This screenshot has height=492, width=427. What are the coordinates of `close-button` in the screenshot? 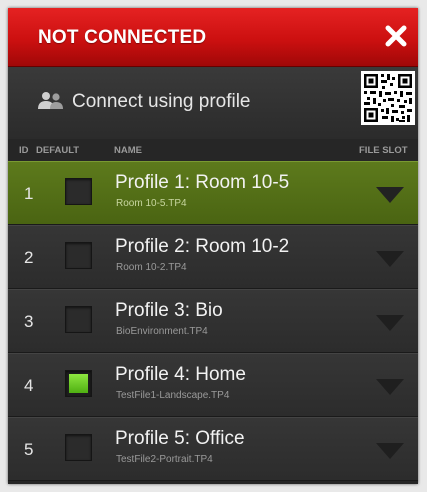 It's located at (396, 36).